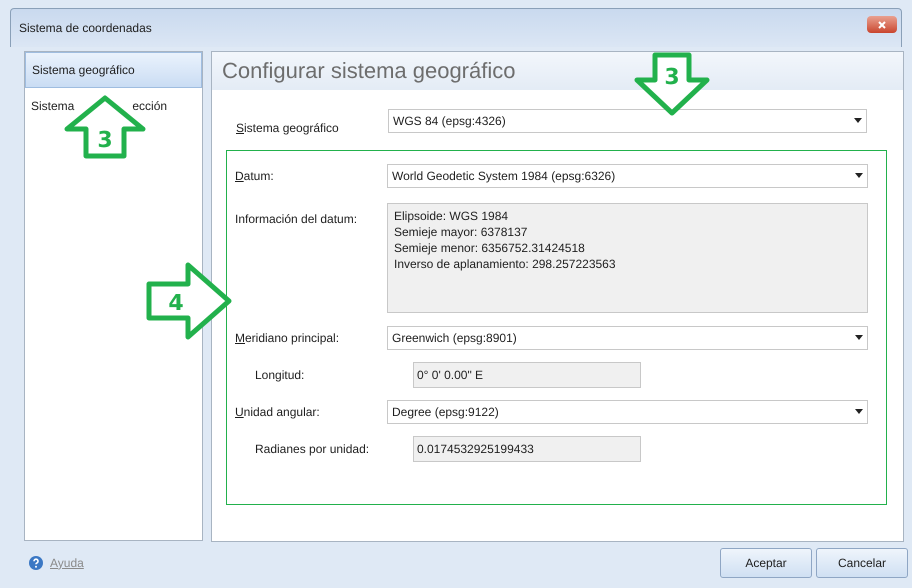 The width and height of the screenshot is (912, 588). What do you see at coordinates (627, 176) in the screenshot?
I see `dropdown: World Geodetic System 1984 (epsg:6326)` at bounding box center [627, 176].